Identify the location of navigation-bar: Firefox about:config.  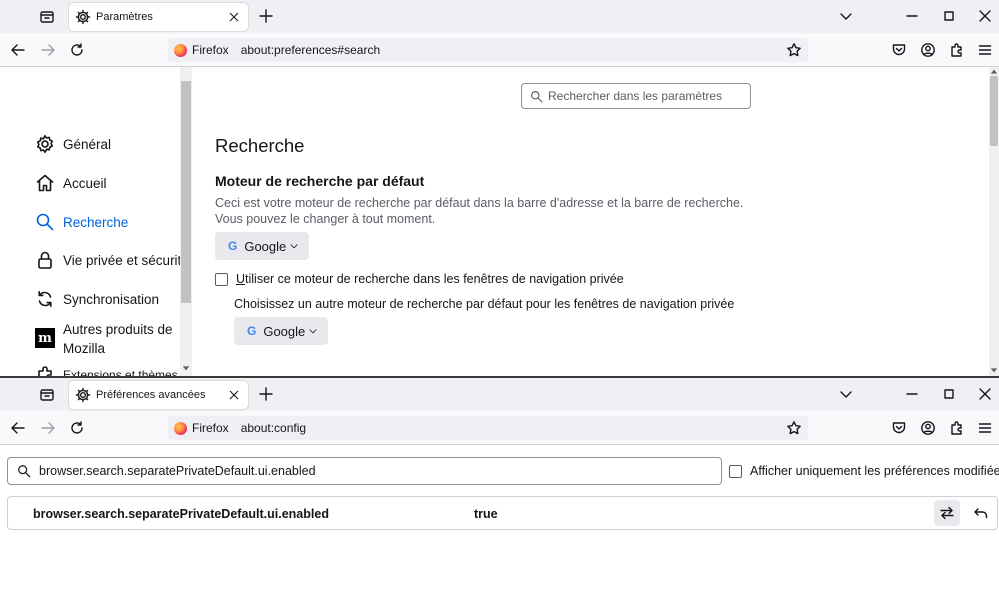
(499, 428).